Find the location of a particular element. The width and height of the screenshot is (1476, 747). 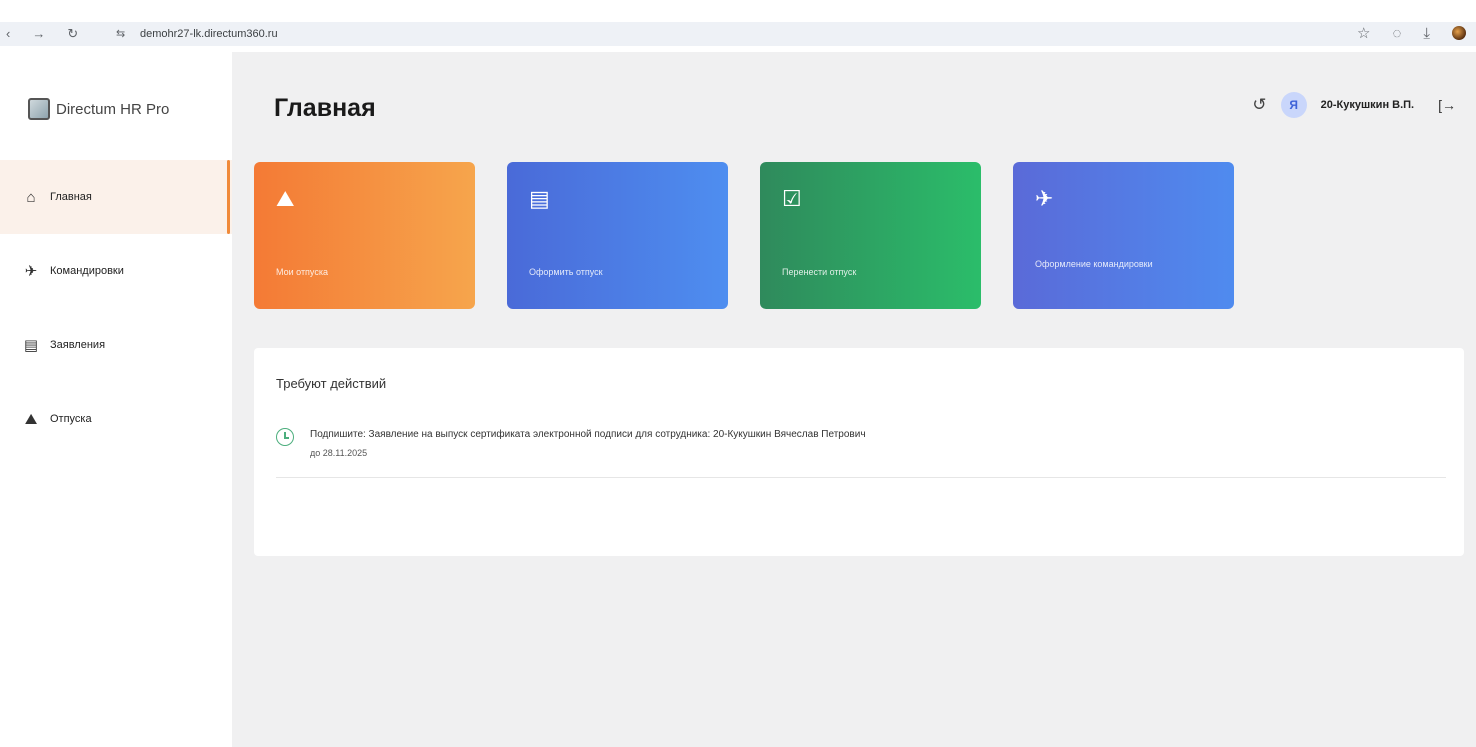

sidebar-item-vacations: ⛰ Отпуска is located at coordinates (116, 419).